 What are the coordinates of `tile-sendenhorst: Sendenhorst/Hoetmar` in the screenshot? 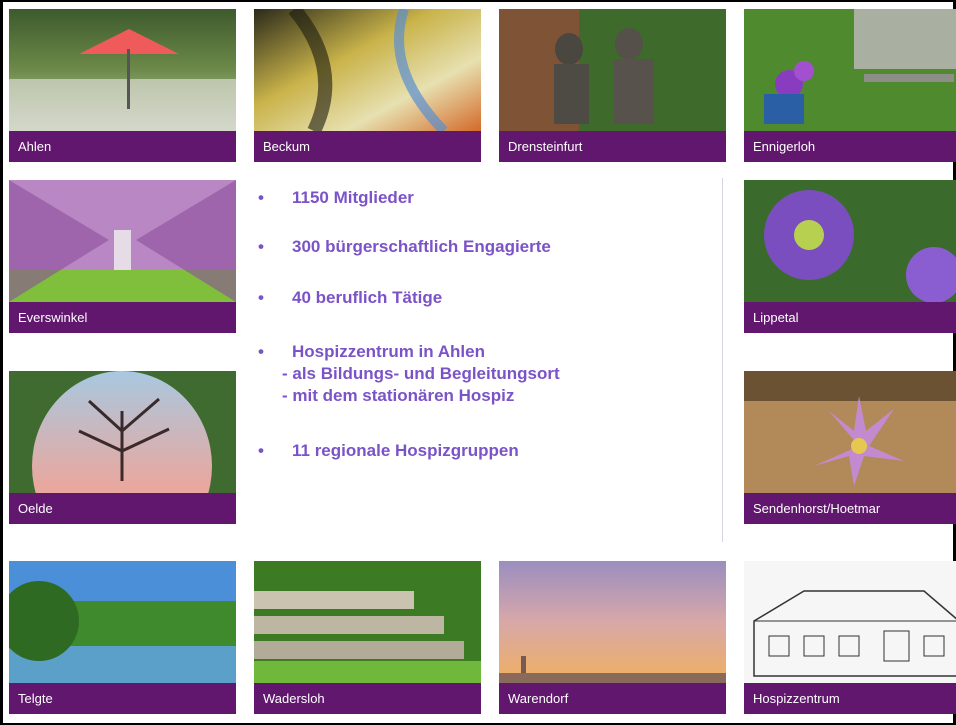 It's located at (850, 447).